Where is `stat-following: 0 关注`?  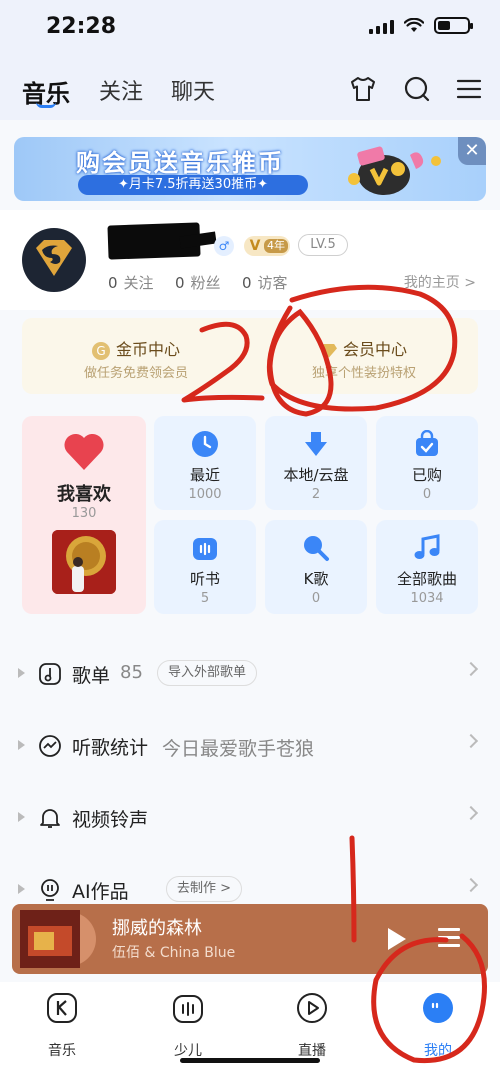
stat-following: 0 关注 is located at coordinates (131, 282).